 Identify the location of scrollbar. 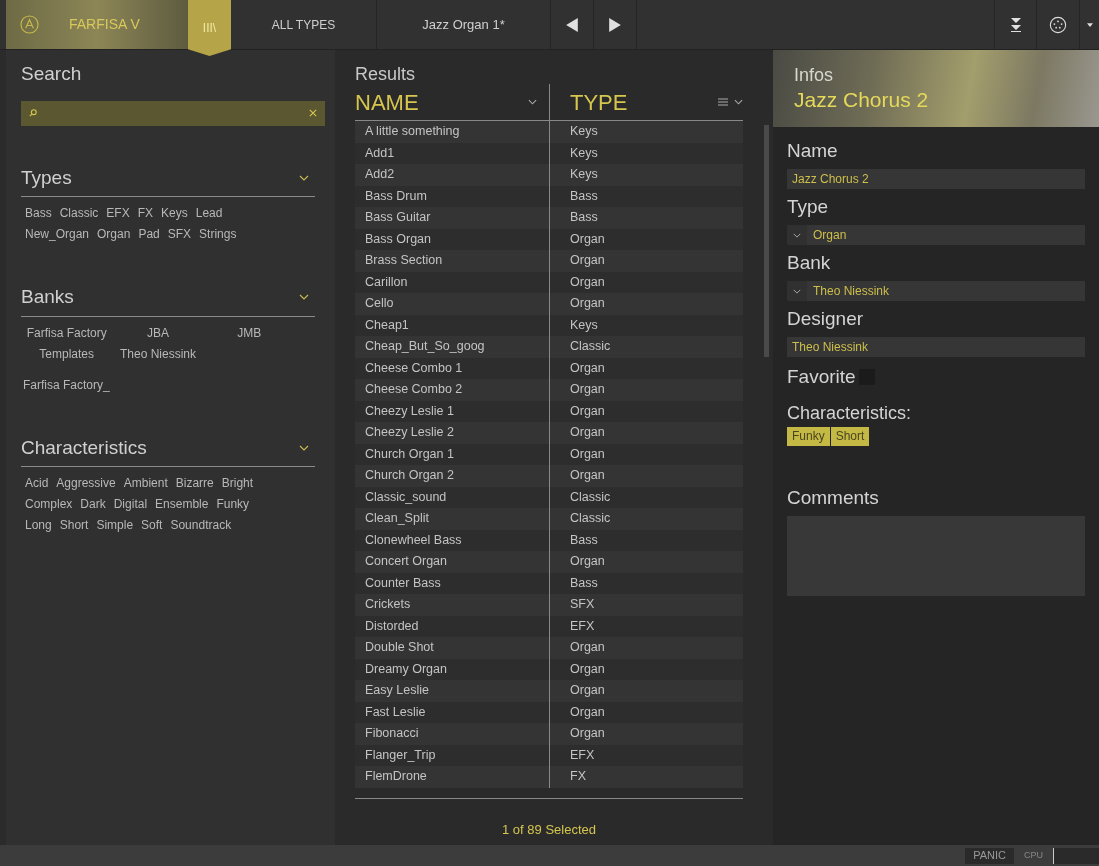
(766, 241).